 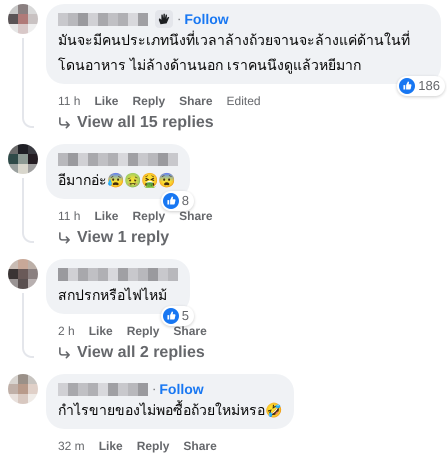 I want to click on reaction-count: 8, so click(x=185, y=201).